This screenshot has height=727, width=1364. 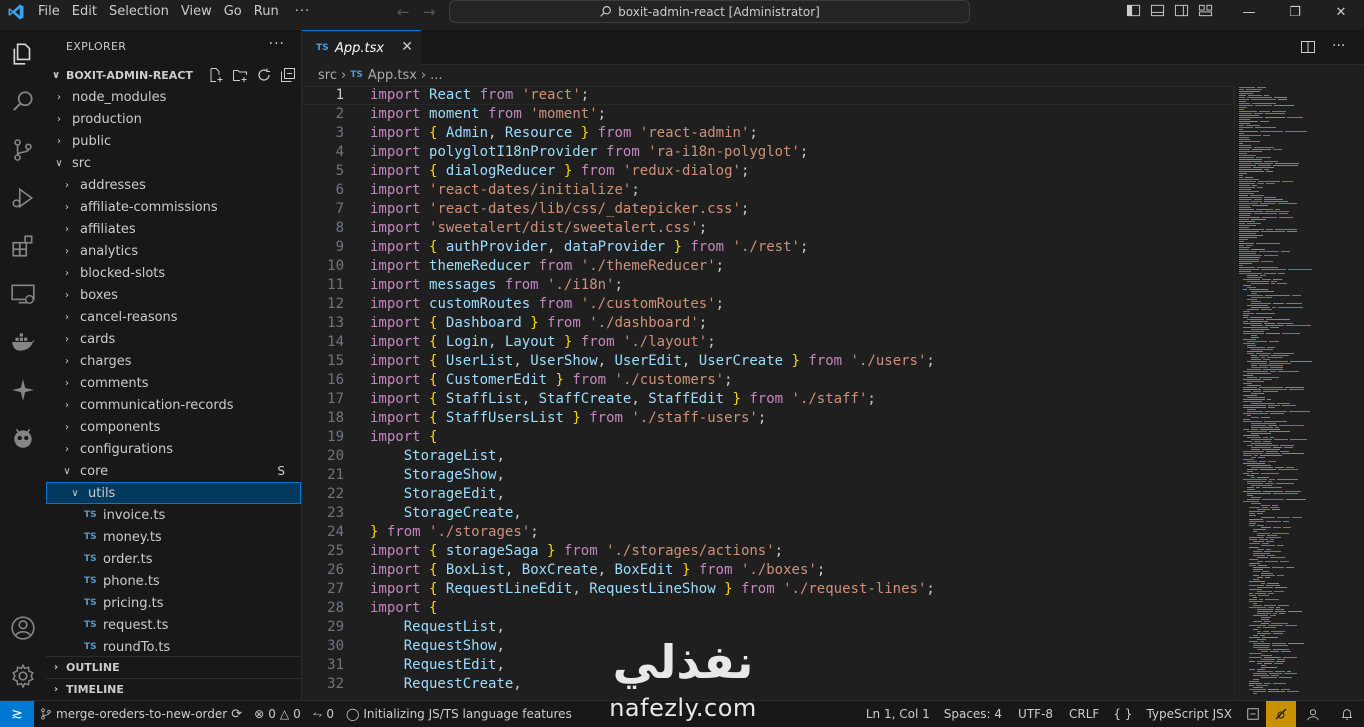 What do you see at coordinates (1181, 10) in the screenshot?
I see `toggle-secondary-sidebar-icon` at bounding box center [1181, 10].